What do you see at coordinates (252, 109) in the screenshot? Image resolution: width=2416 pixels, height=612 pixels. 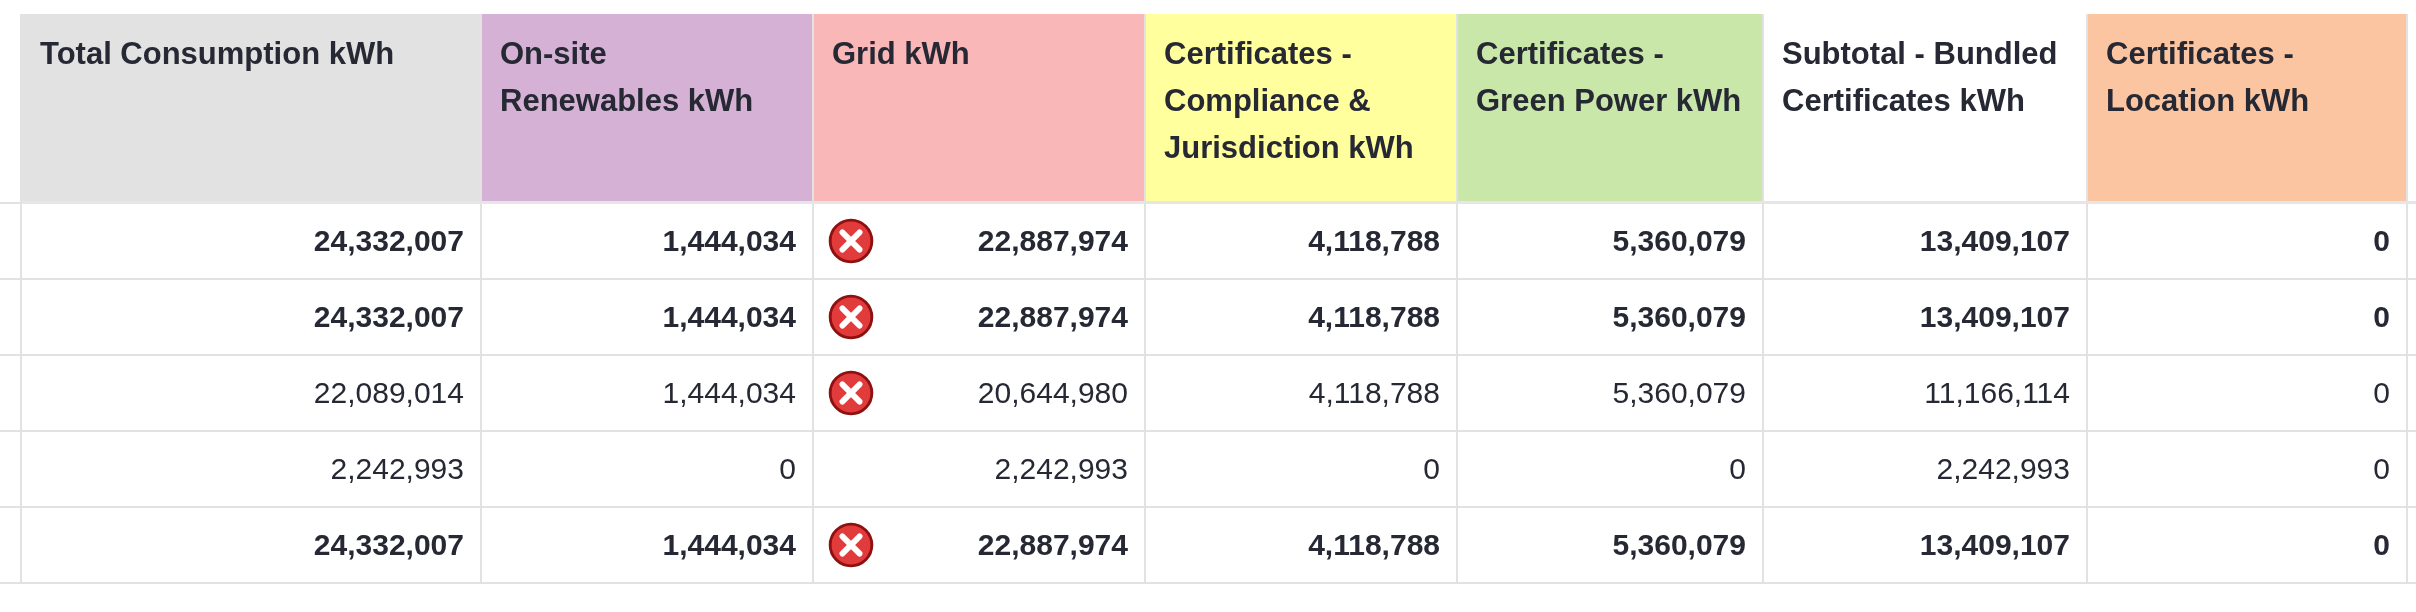 I see `column-header: Total Consumption kWh` at bounding box center [252, 109].